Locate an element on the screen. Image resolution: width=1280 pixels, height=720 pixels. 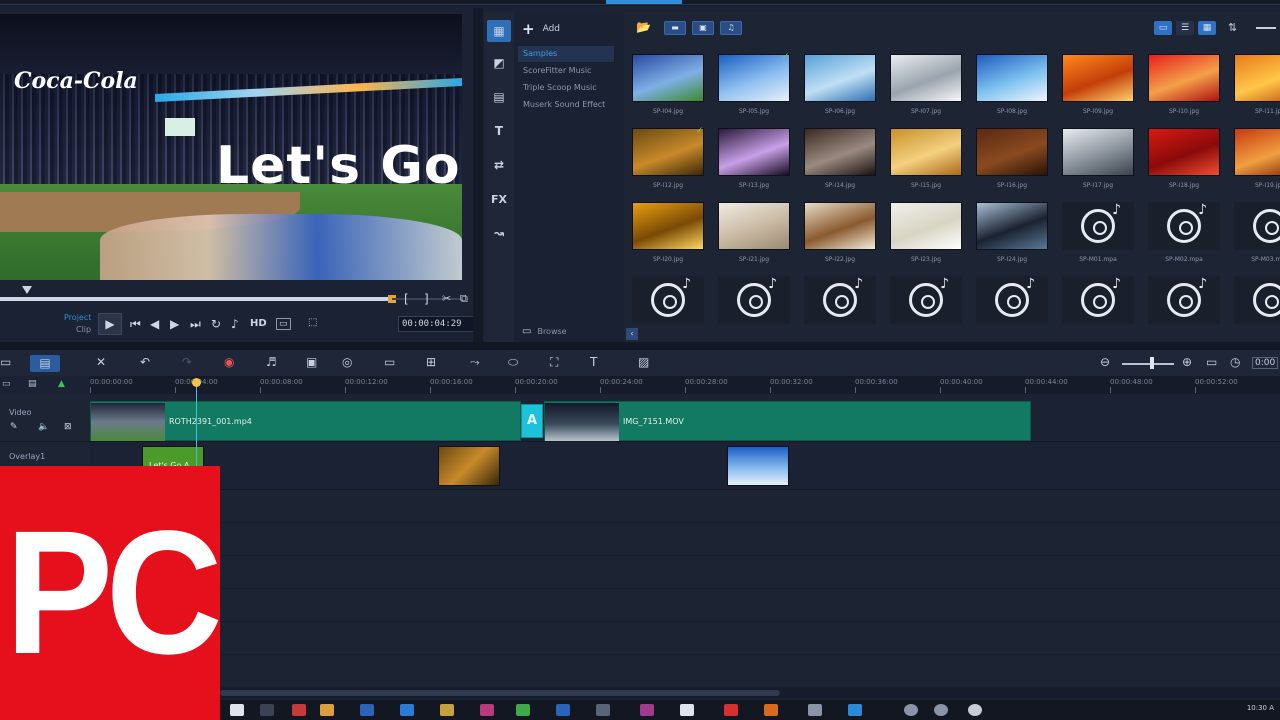
storyboard-view-icon: ▭ is located at coordinates (5, 362).